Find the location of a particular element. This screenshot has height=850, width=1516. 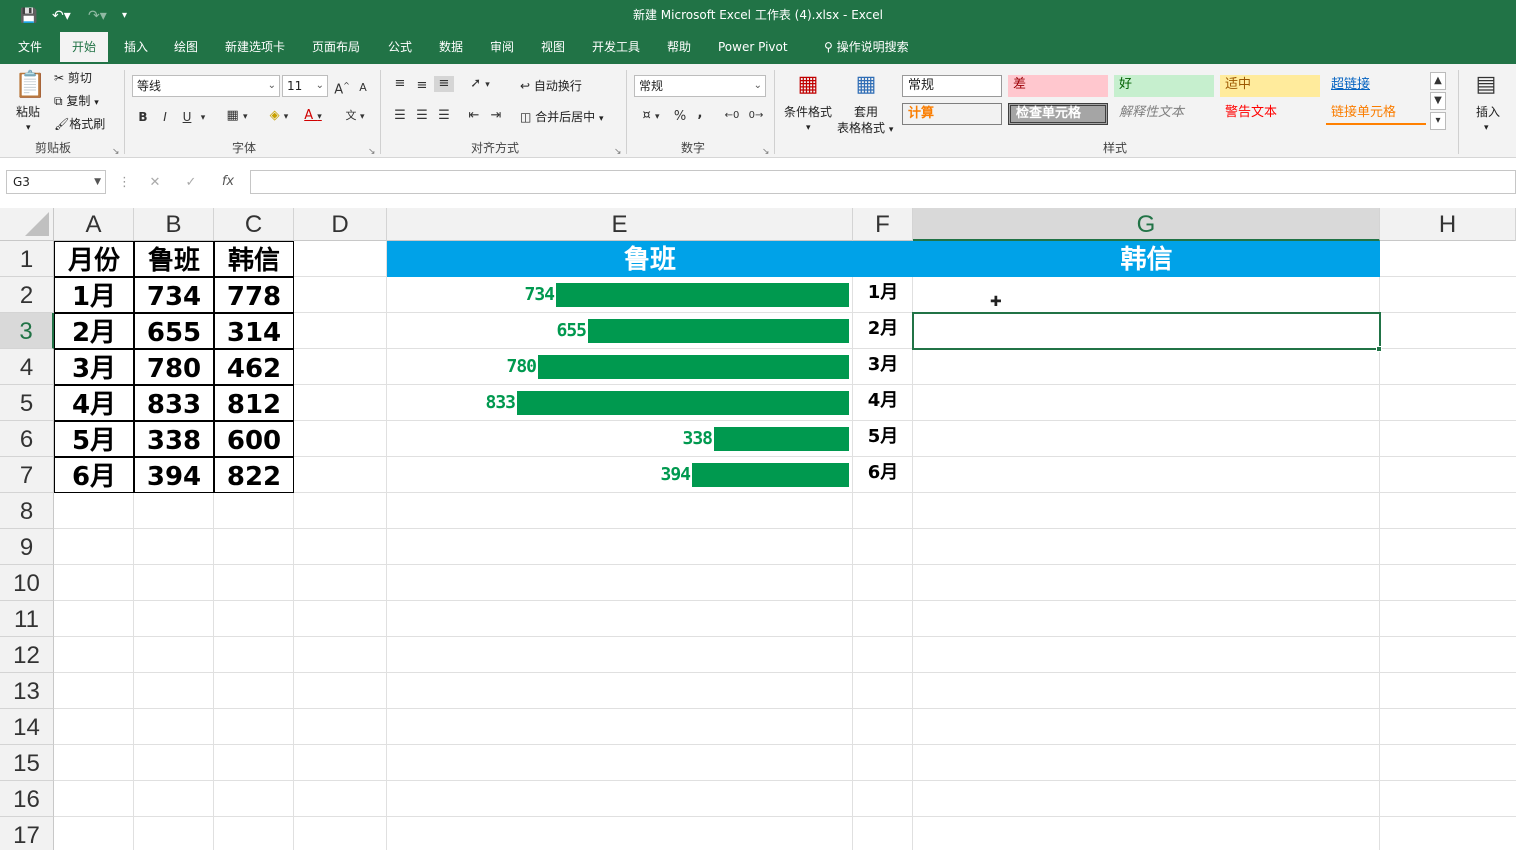

style-normal: 常规 is located at coordinates (952, 86).